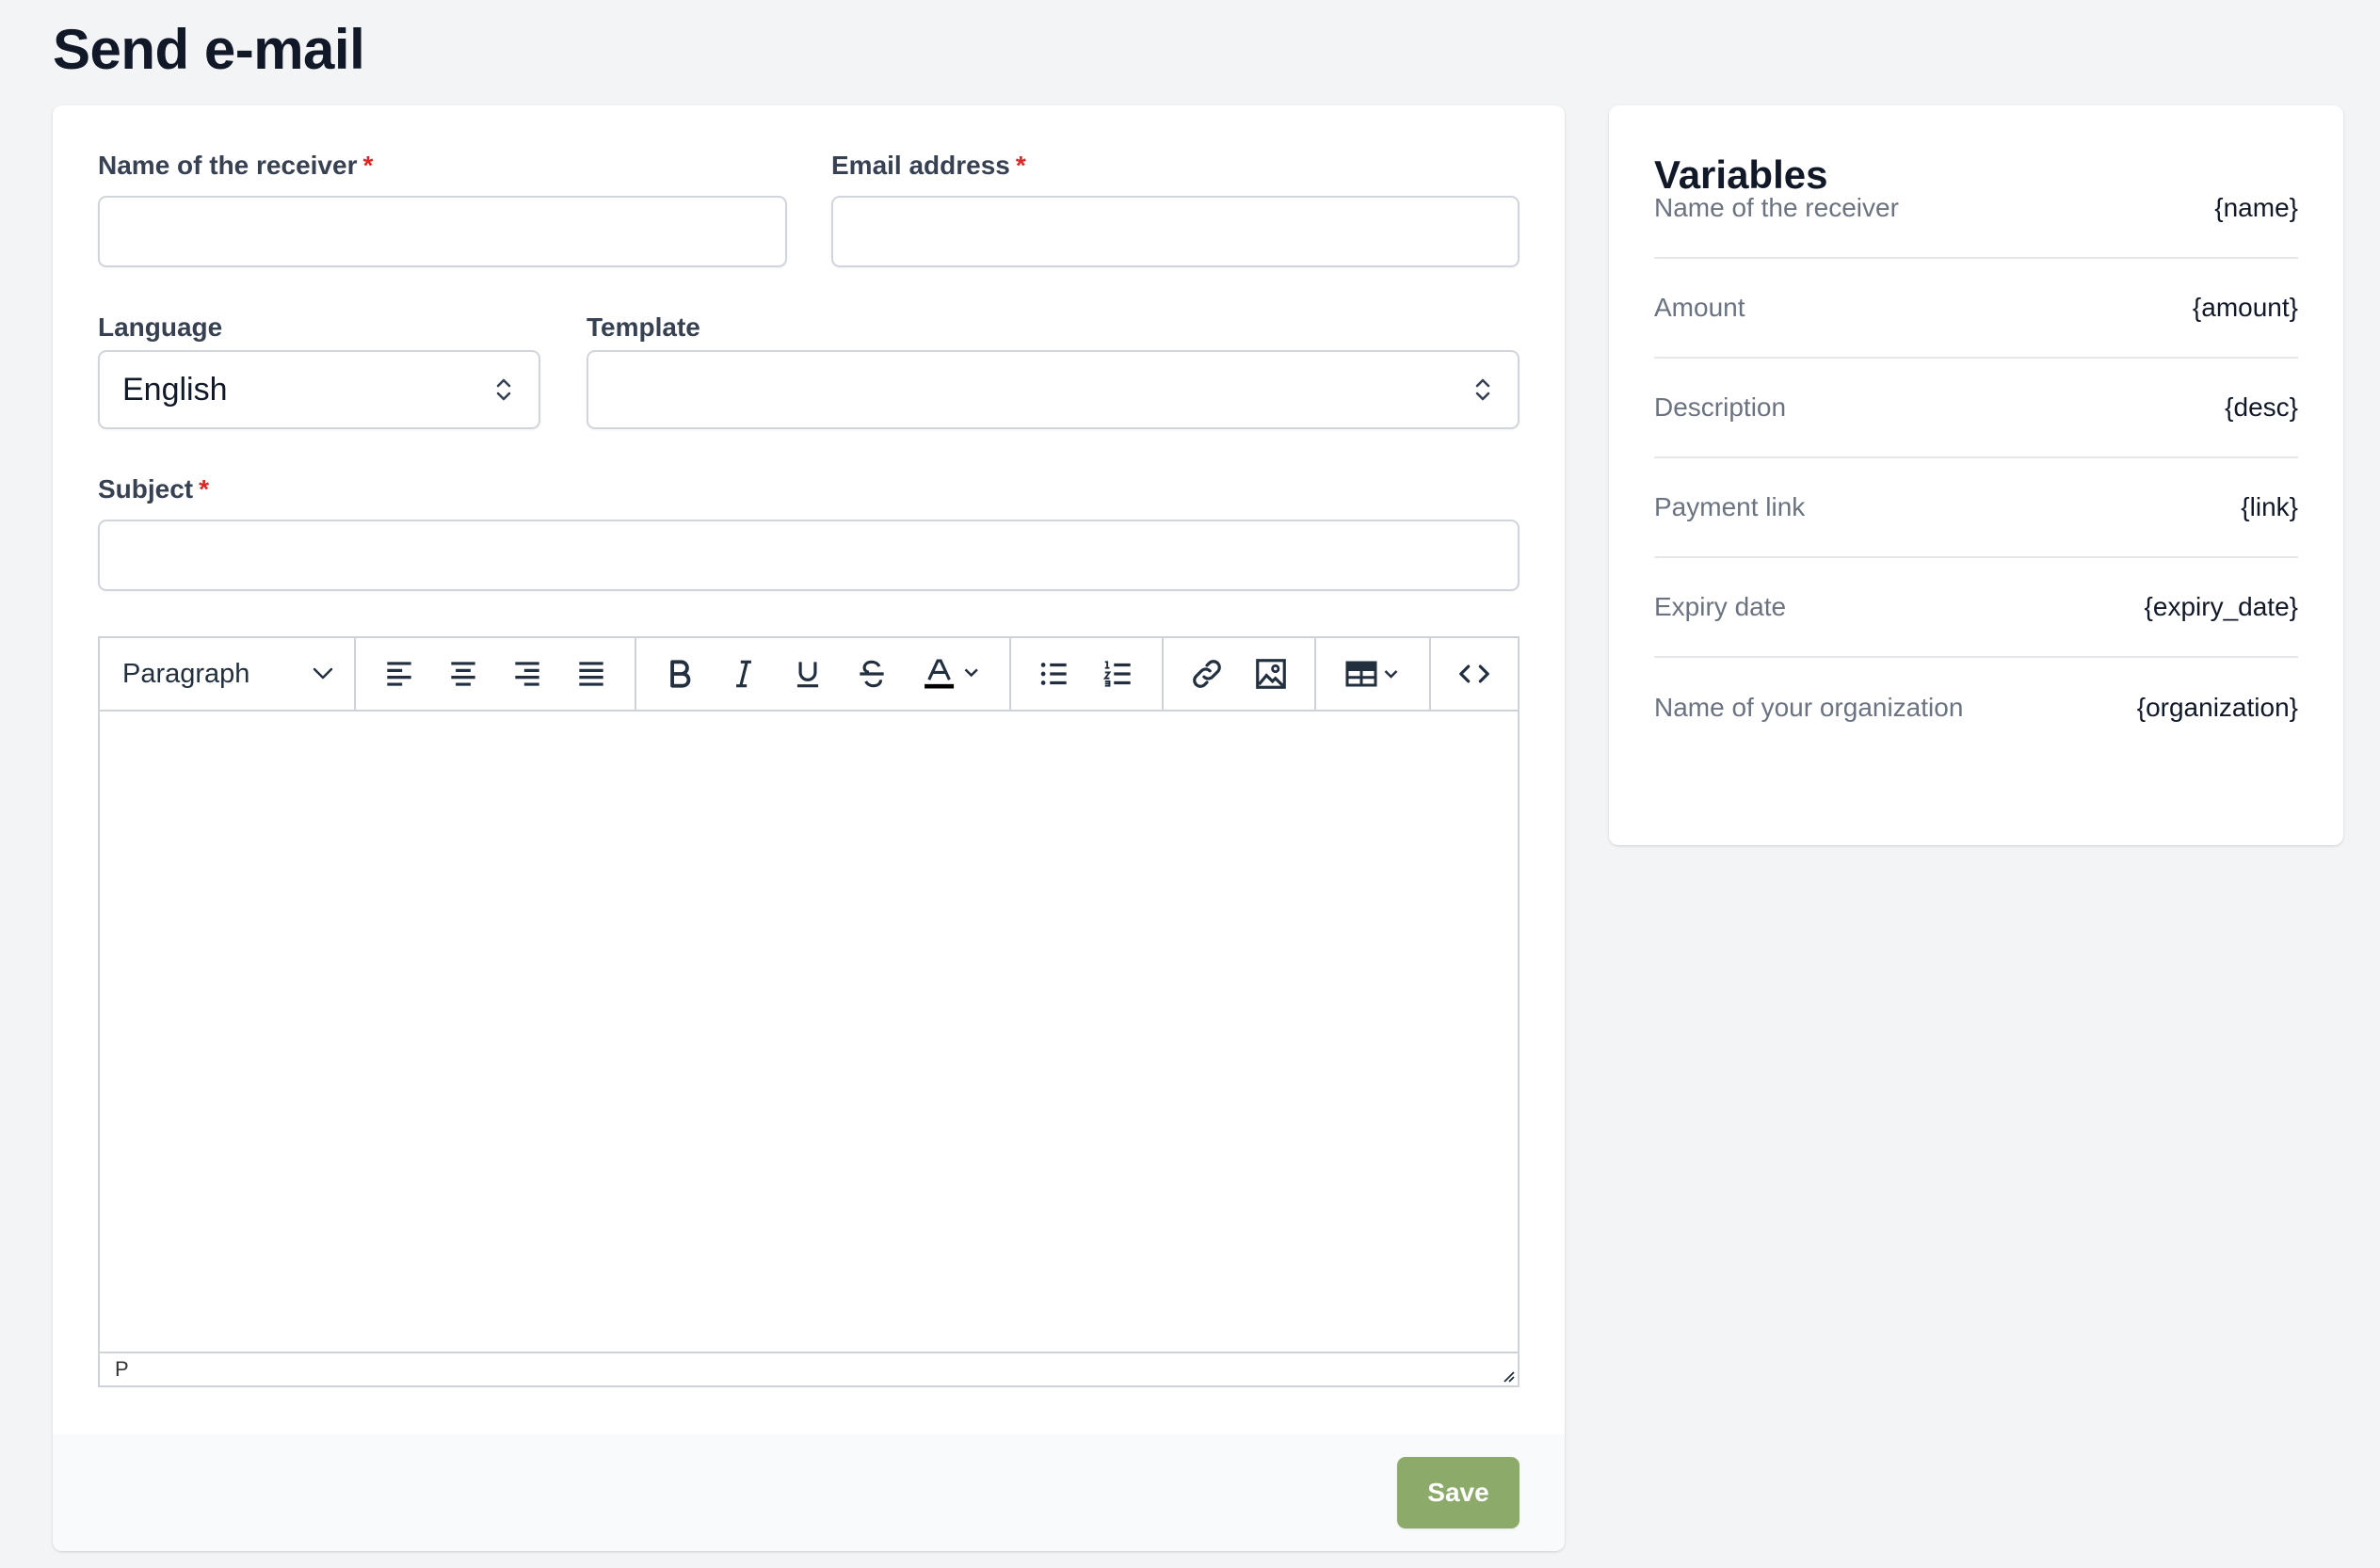  I want to click on align-right-icon, so click(527, 674).